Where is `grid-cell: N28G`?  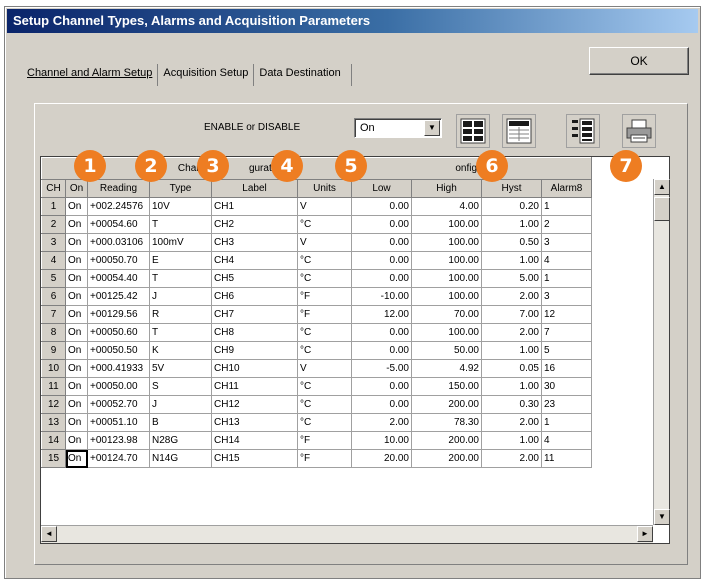
grid-cell: N28G is located at coordinates (180, 440).